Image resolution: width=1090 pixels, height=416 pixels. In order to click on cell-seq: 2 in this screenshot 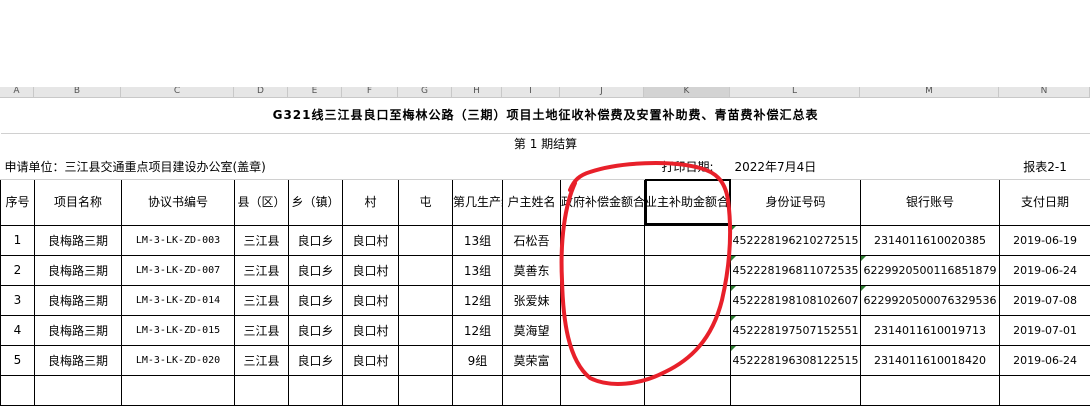, I will do `click(17, 270)`.